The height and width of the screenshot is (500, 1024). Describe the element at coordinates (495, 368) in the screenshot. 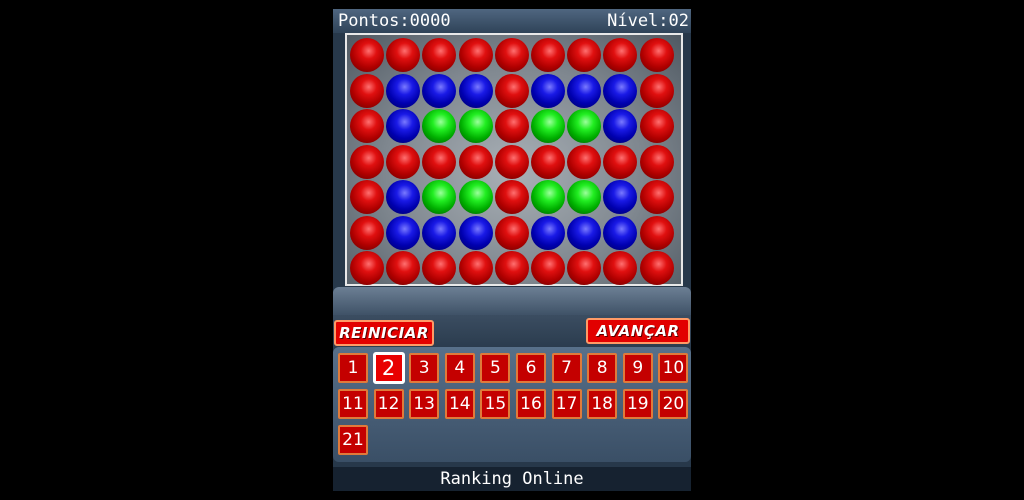

I see `level-button-5: 5` at that location.